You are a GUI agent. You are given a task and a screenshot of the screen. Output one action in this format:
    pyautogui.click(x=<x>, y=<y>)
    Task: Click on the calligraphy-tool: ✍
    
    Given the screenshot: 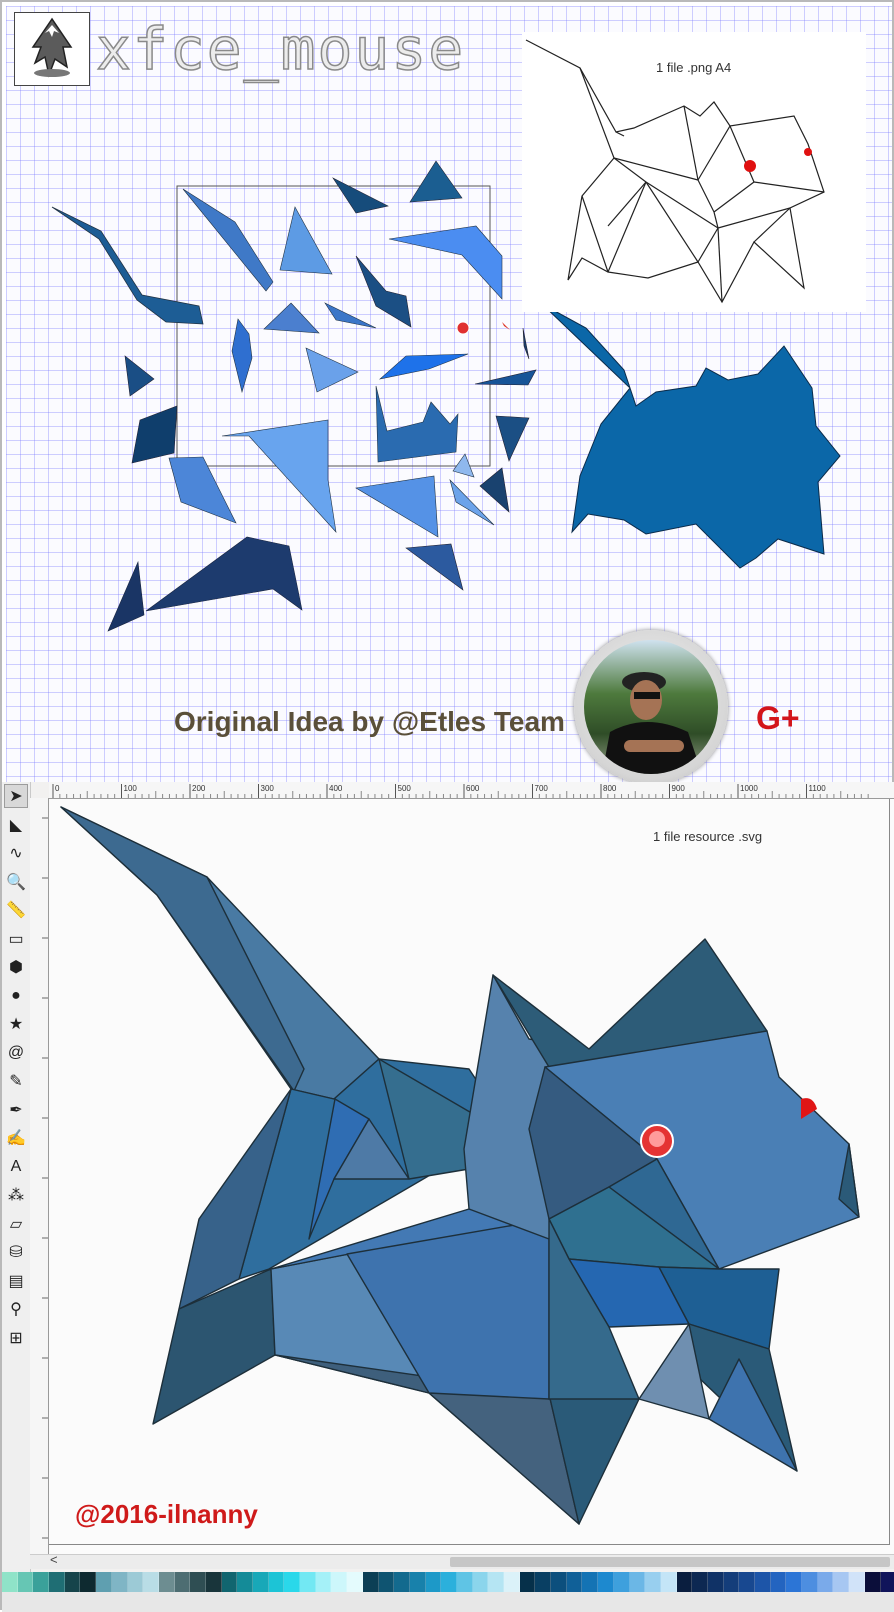 What is the action you would take?
    pyautogui.click(x=16, y=1138)
    